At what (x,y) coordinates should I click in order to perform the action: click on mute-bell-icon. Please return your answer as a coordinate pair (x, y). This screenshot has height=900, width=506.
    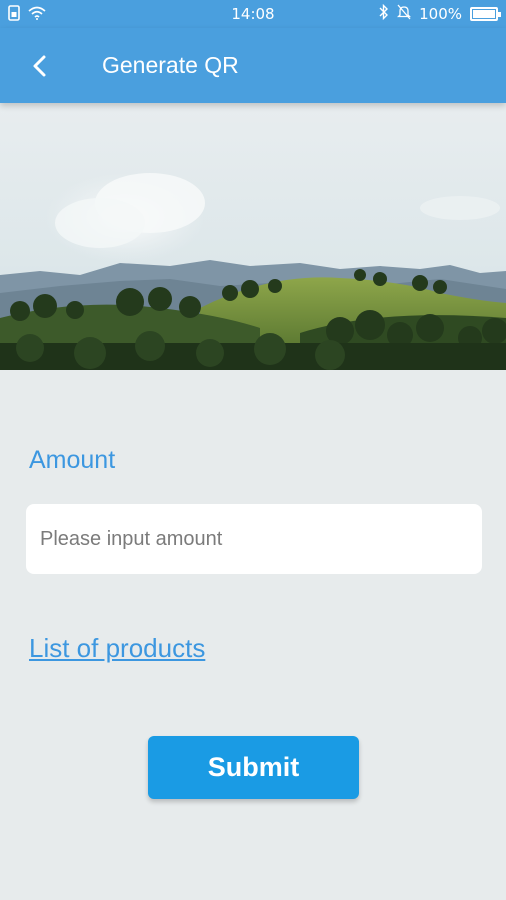
    Looking at the image, I should click on (404, 14).